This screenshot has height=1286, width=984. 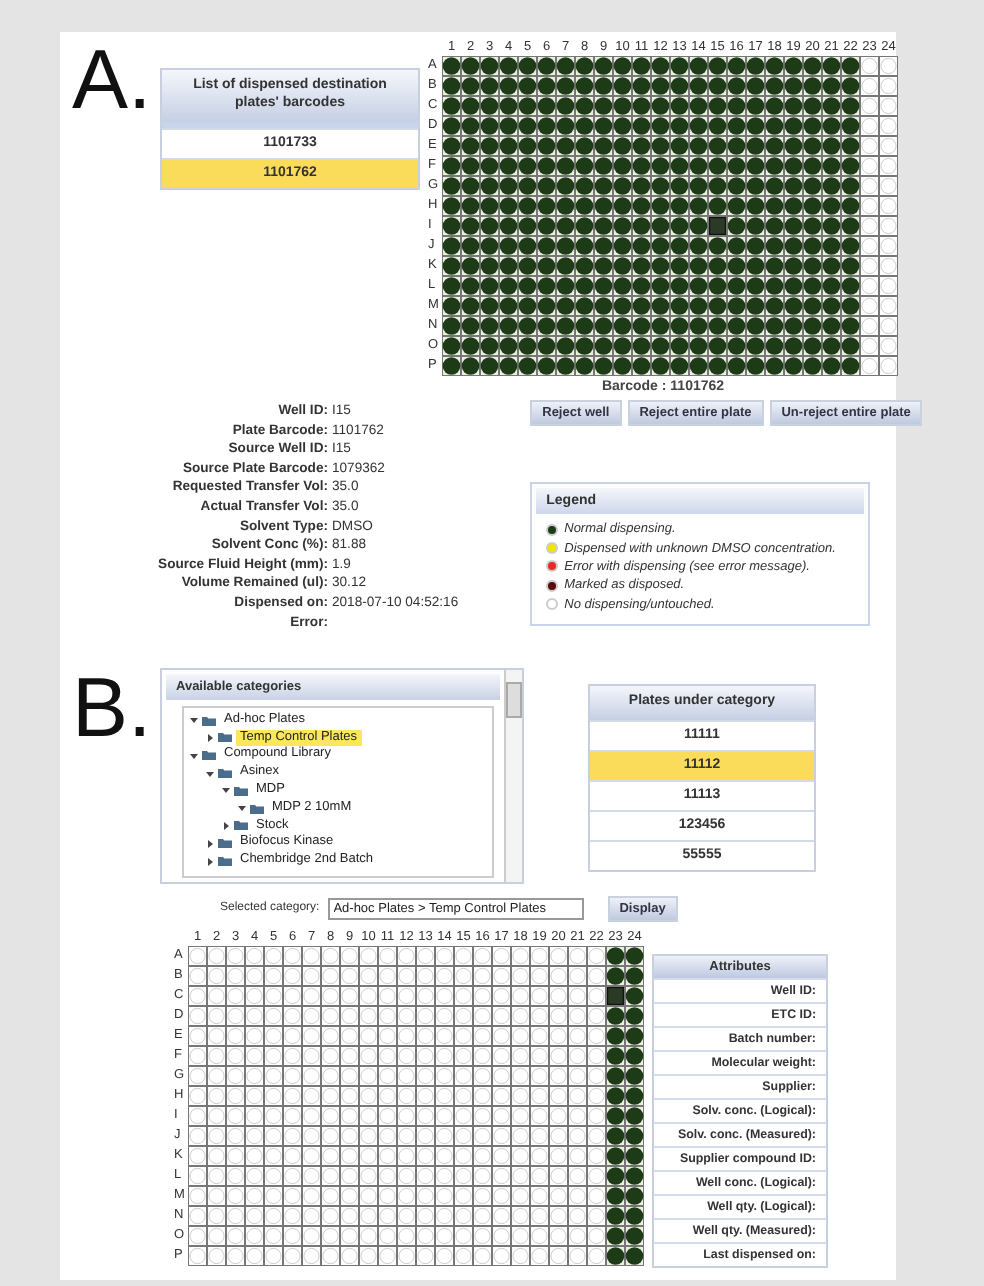 I want to click on caret-icon, so click(x=210, y=861).